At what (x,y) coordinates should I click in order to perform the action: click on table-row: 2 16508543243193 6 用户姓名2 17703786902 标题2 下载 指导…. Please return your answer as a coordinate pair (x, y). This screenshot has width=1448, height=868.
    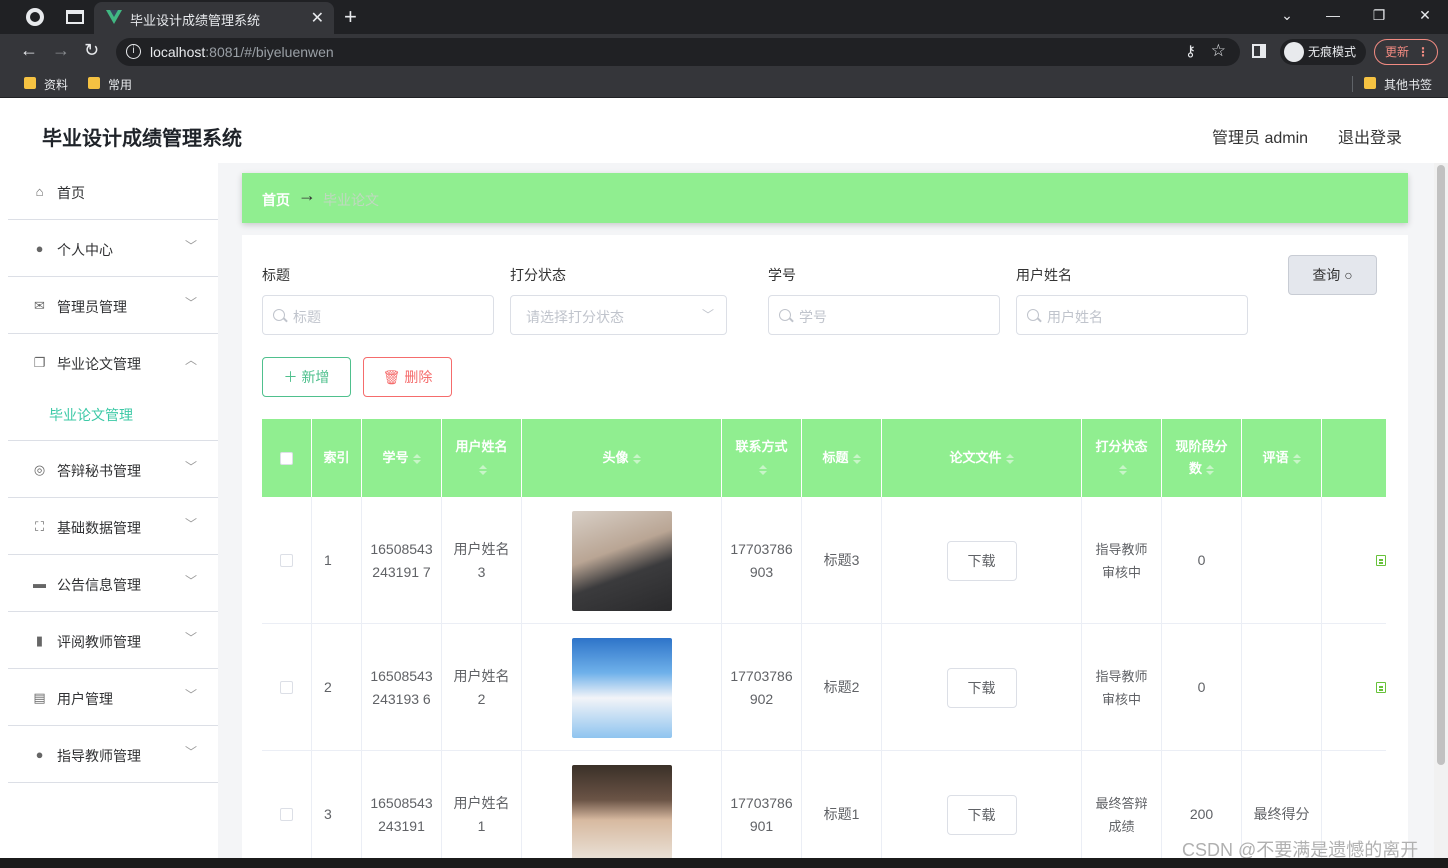
    Looking at the image, I should click on (824, 687).